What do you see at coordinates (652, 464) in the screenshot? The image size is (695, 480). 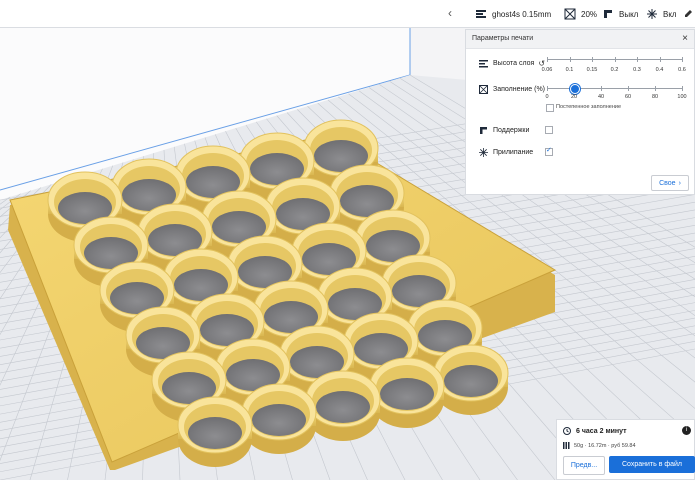 I see `save-to-file-button: Сохранить в файл` at bounding box center [652, 464].